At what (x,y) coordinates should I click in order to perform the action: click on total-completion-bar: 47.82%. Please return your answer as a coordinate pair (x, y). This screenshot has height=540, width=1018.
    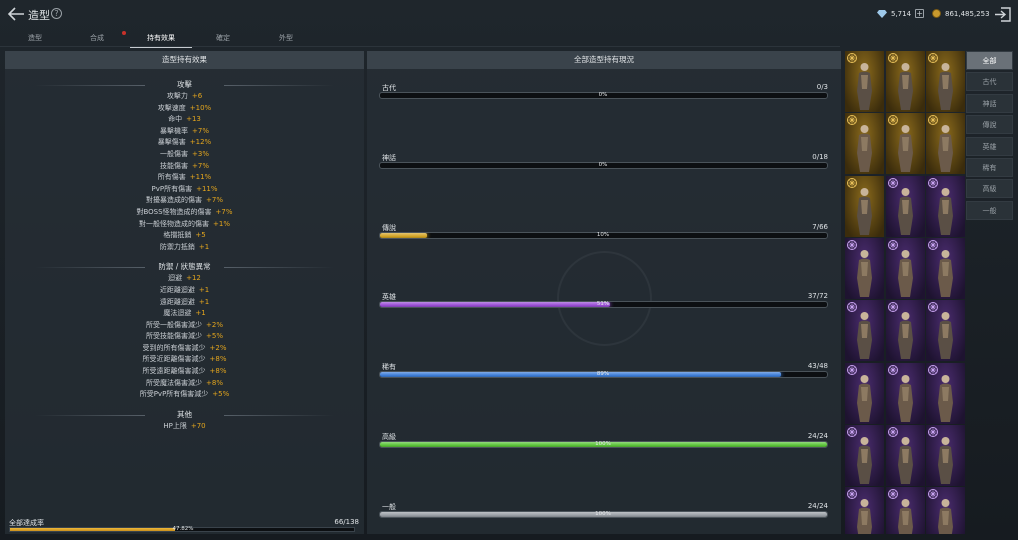
    Looking at the image, I should click on (182, 529).